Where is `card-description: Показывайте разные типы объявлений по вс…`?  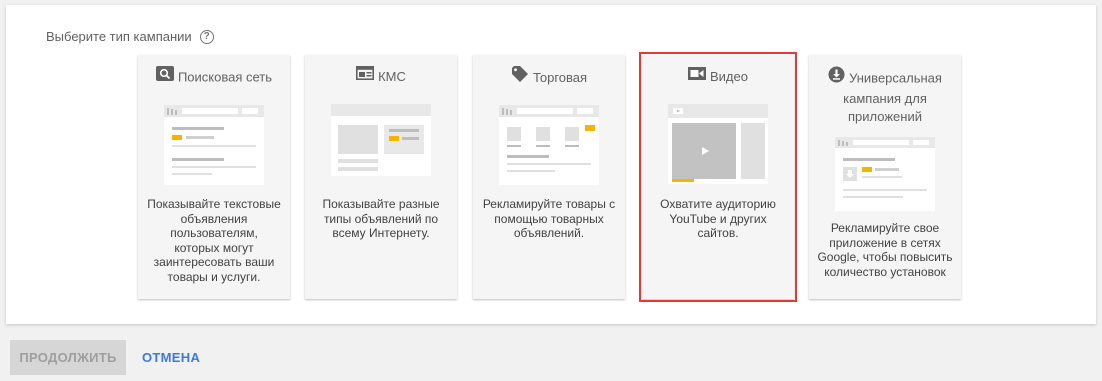 card-description: Показывайте разные типы объявлений по вс… is located at coordinates (381, 218).